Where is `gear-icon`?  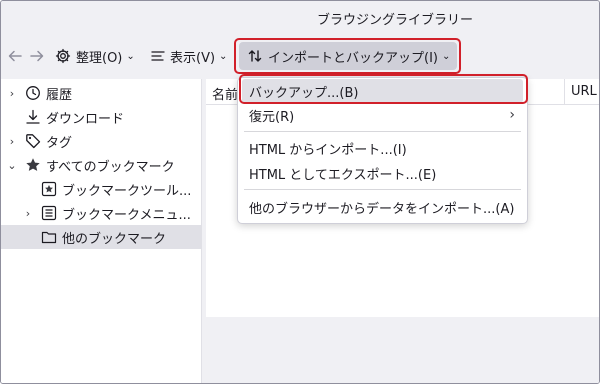 gear-icon is located at coordinates (63, 56).